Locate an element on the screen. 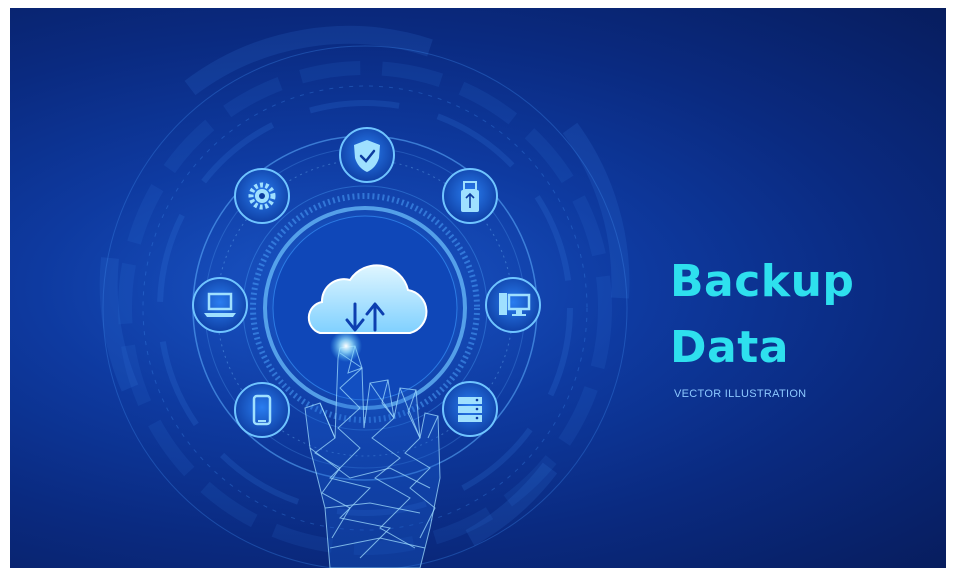 This screenshot has height=576, width=956. shield-check-icon is located at coordinates (367, 155).